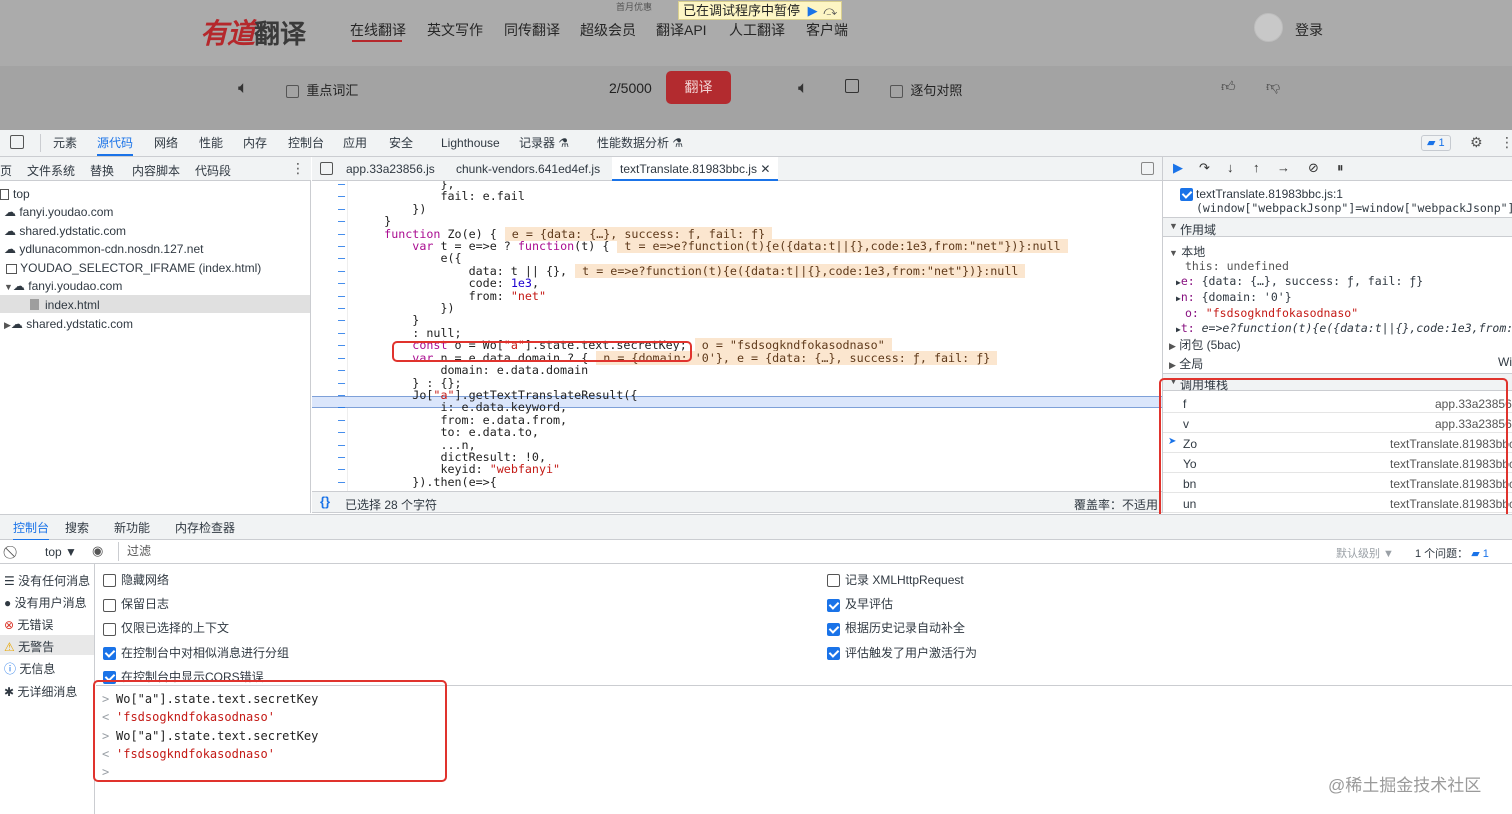  What do you see at coordinates (830, 10) in the screenshot?
I see `step-over-icon: ⤼` at bounding box center [830, 10].